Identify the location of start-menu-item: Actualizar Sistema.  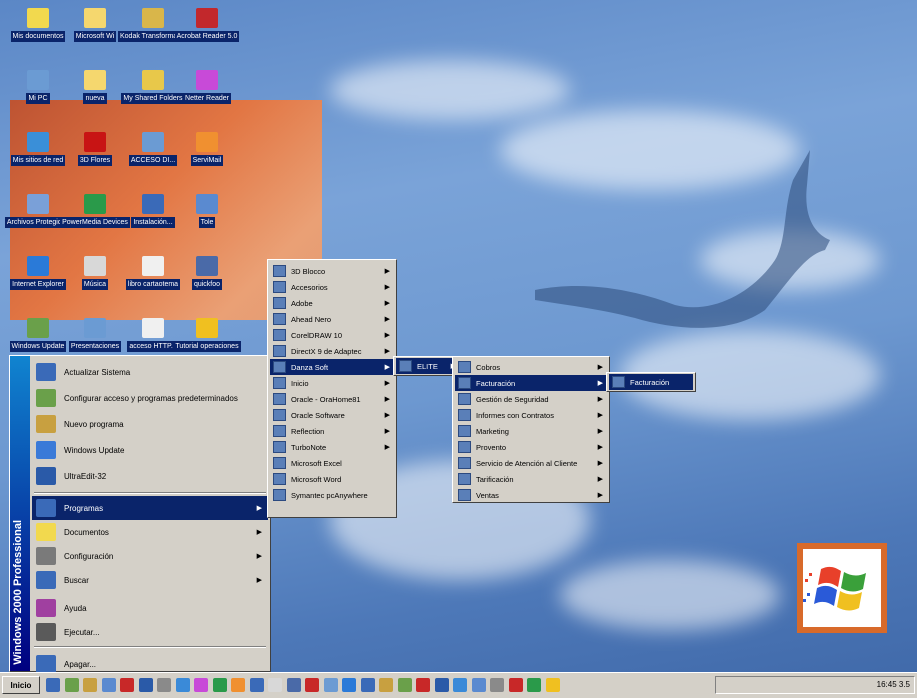
(150, 372).